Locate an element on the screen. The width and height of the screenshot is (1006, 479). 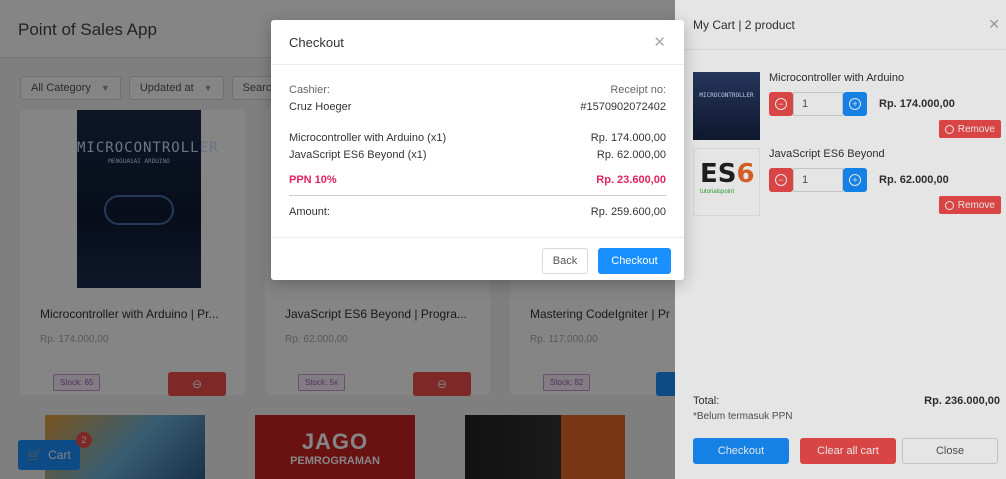
line-item-value: Rp. 174.000,00 is located at coordinates (628, 138).